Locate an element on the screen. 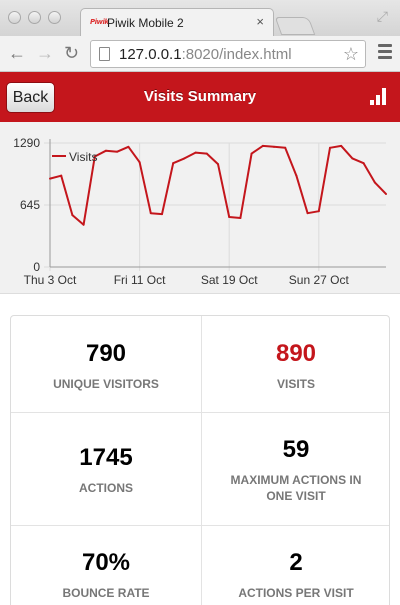  stat-label: ACTIONS is located at coordinates (106, 488).